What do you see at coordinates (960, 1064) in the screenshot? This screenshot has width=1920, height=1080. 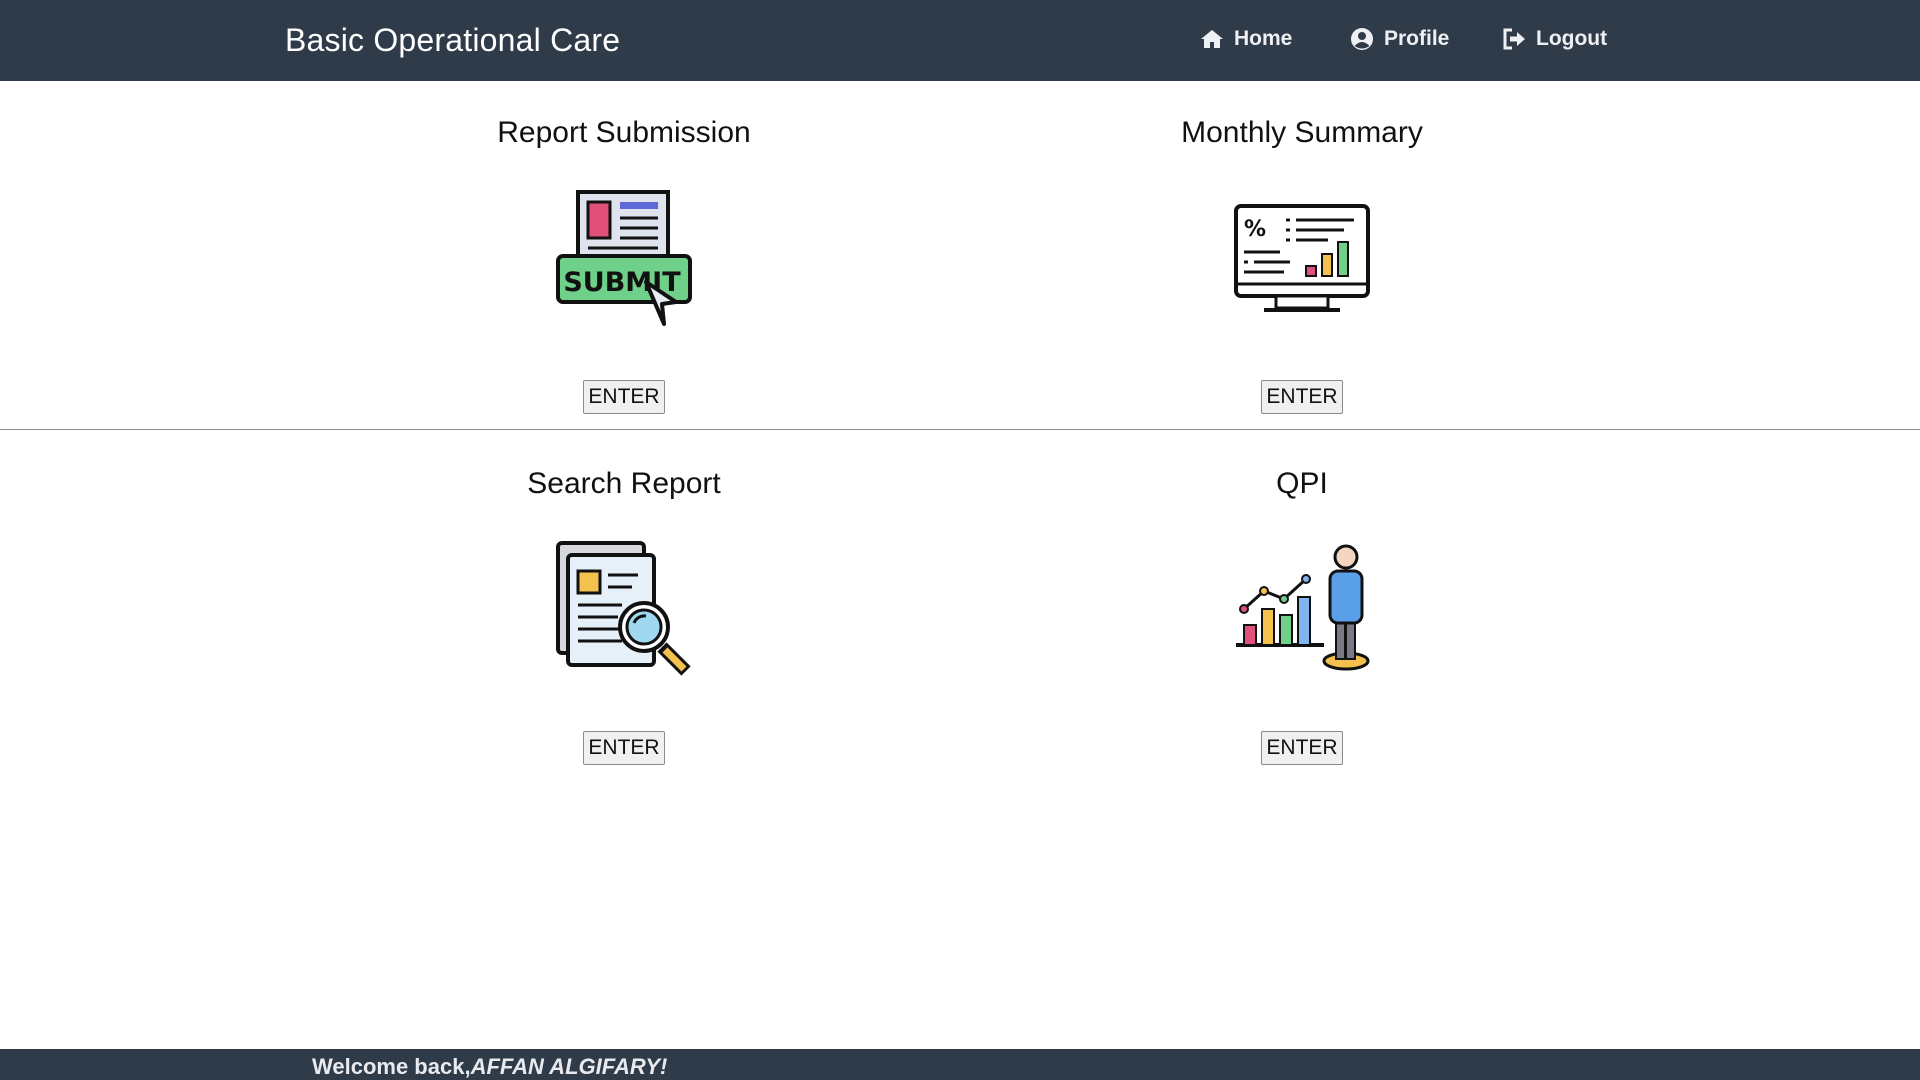 I see `footer-bar: Welcome back,AFFAN ALGIFARY!` at bounding box center [960, 1064].